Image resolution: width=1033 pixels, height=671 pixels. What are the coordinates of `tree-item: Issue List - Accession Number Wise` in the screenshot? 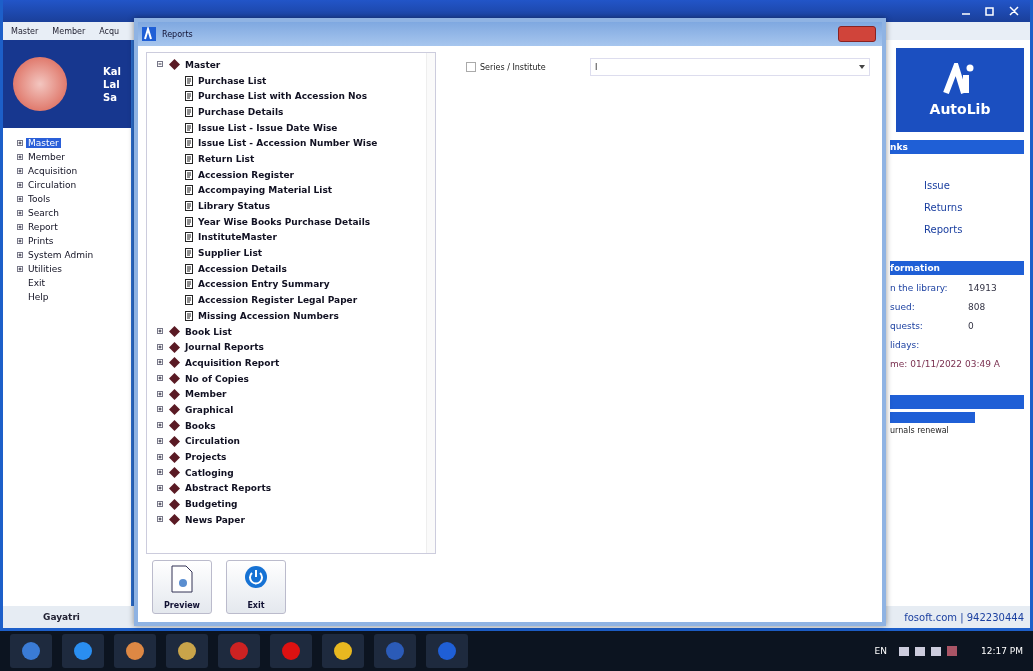 It's located at (288, 143).